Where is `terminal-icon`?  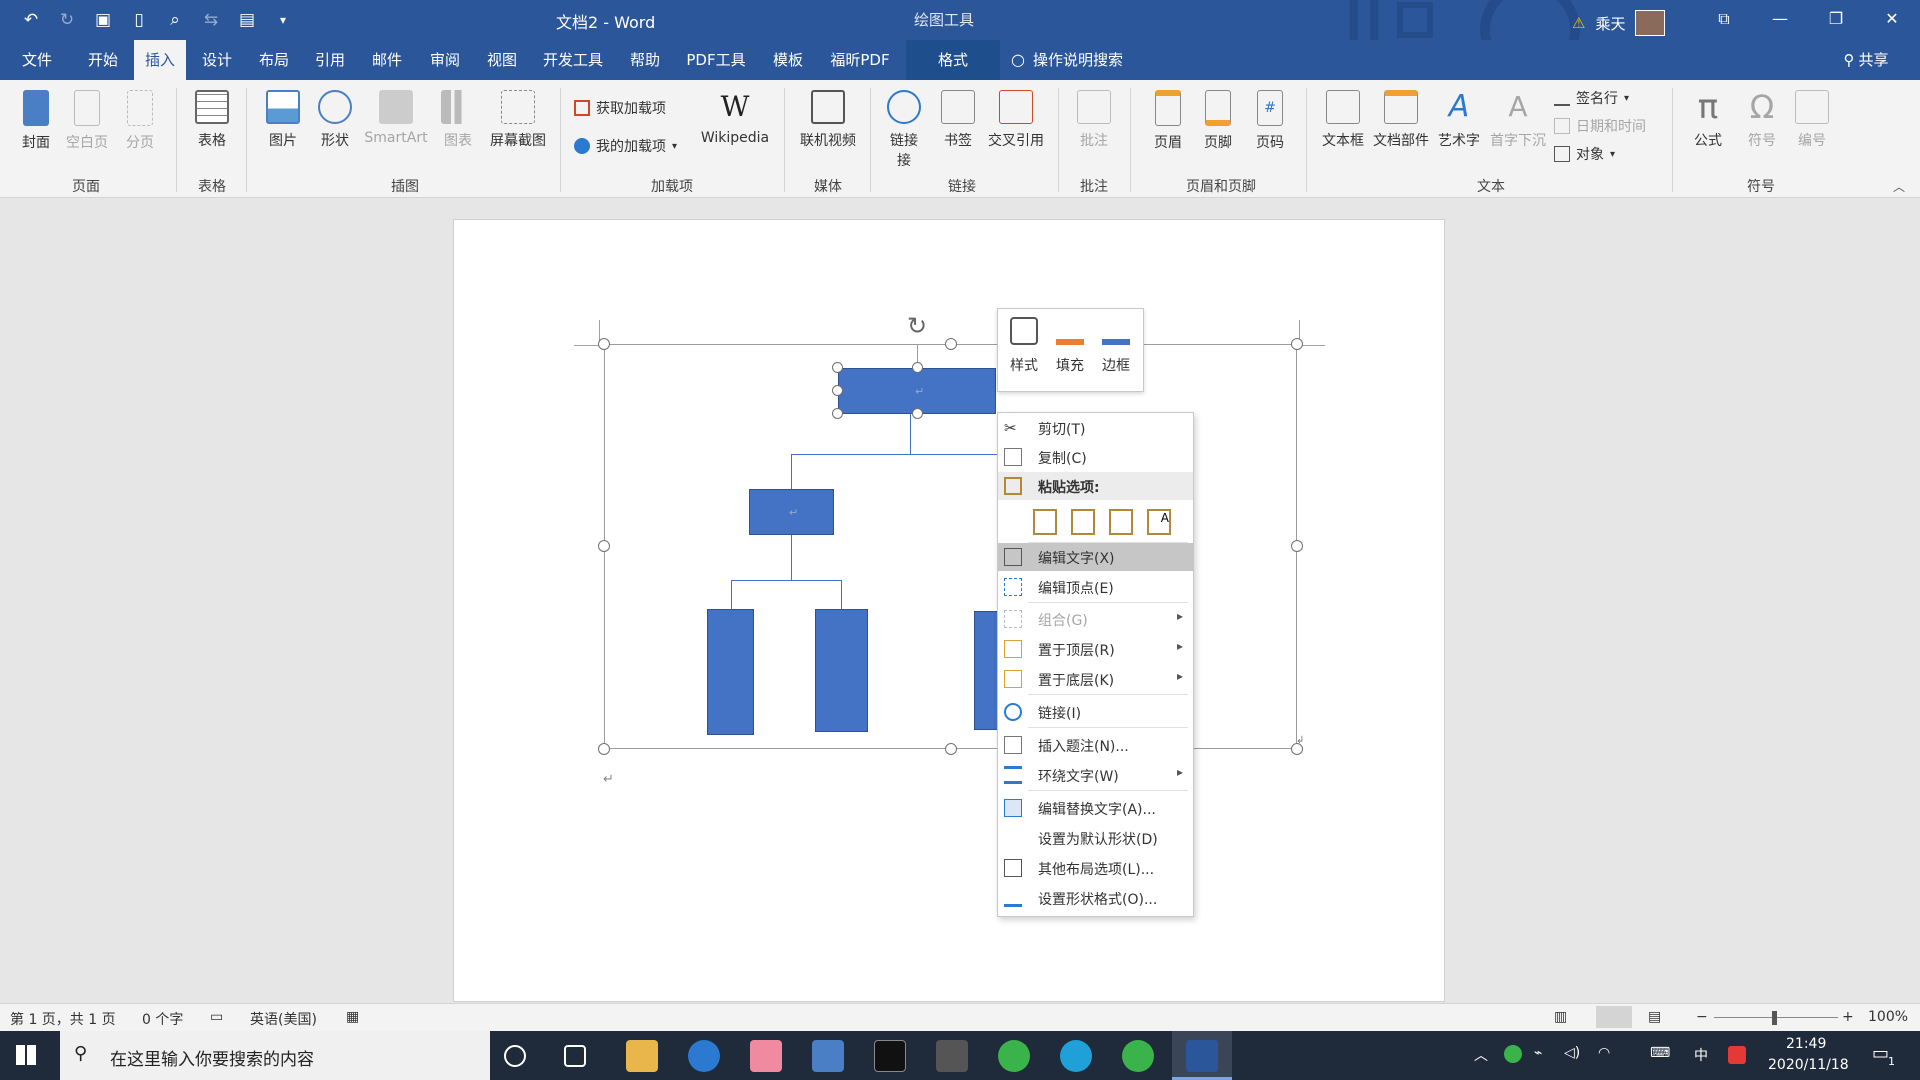 terminal-icon is located at coordinates (890, 1056).